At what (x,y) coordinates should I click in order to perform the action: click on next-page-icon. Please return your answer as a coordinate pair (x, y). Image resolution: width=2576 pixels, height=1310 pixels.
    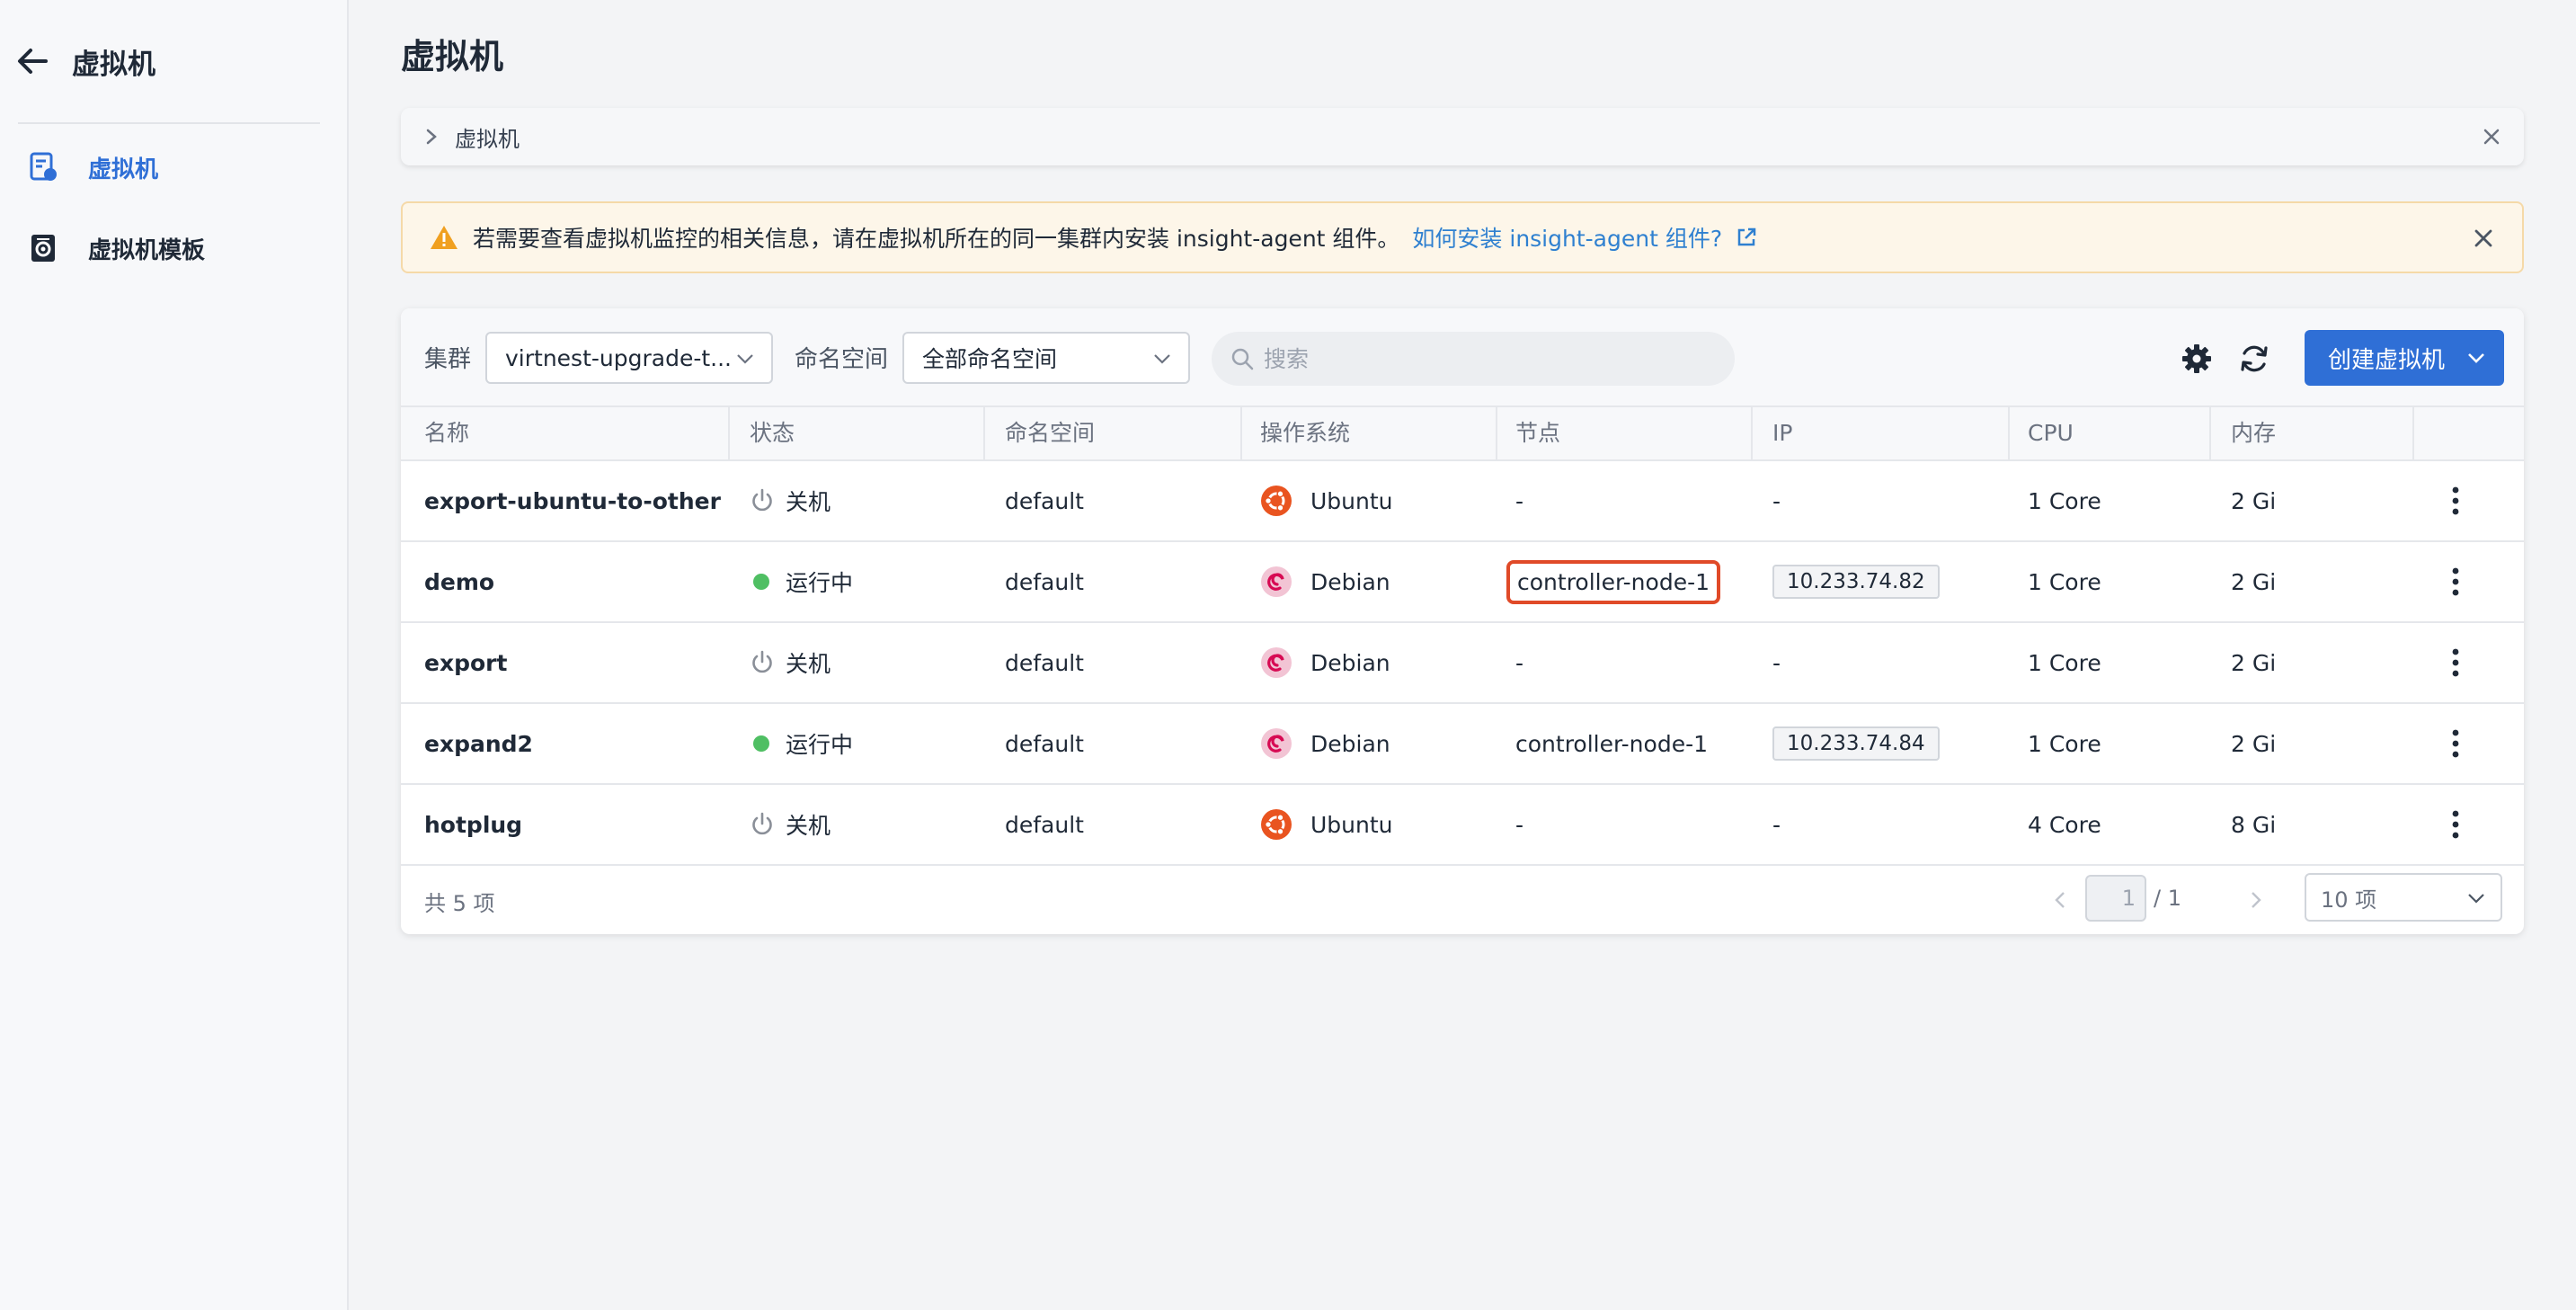
    Looking at the image, I should click on (2256, 900).